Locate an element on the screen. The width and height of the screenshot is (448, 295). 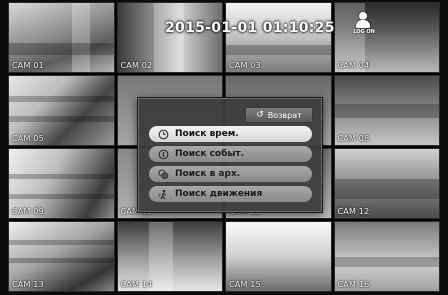
user-head-icon-part is located at coordinates (363, 16).